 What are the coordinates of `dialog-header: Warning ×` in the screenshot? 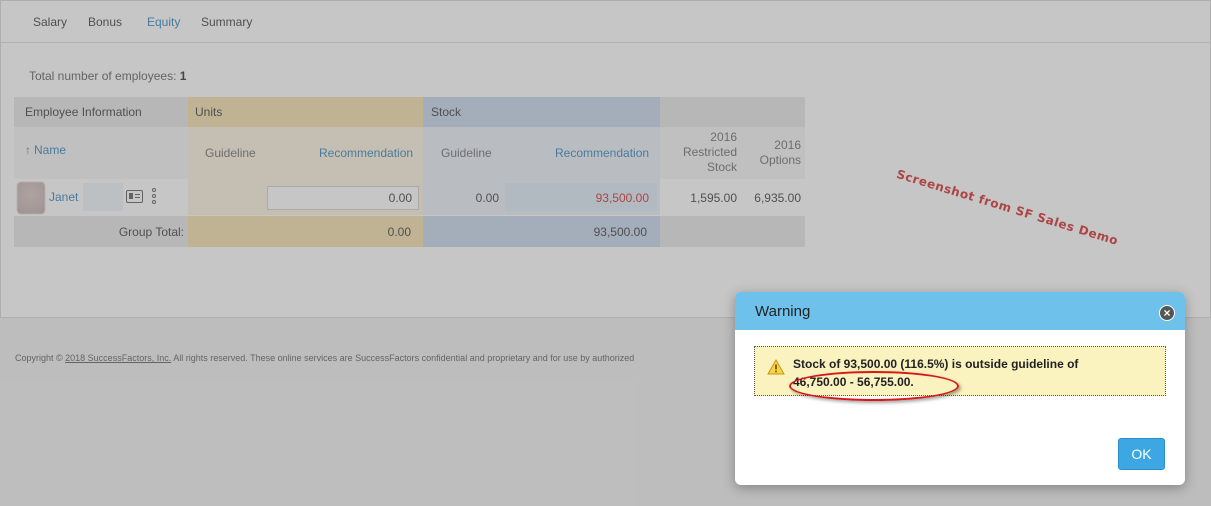 It's located at (960, 311).